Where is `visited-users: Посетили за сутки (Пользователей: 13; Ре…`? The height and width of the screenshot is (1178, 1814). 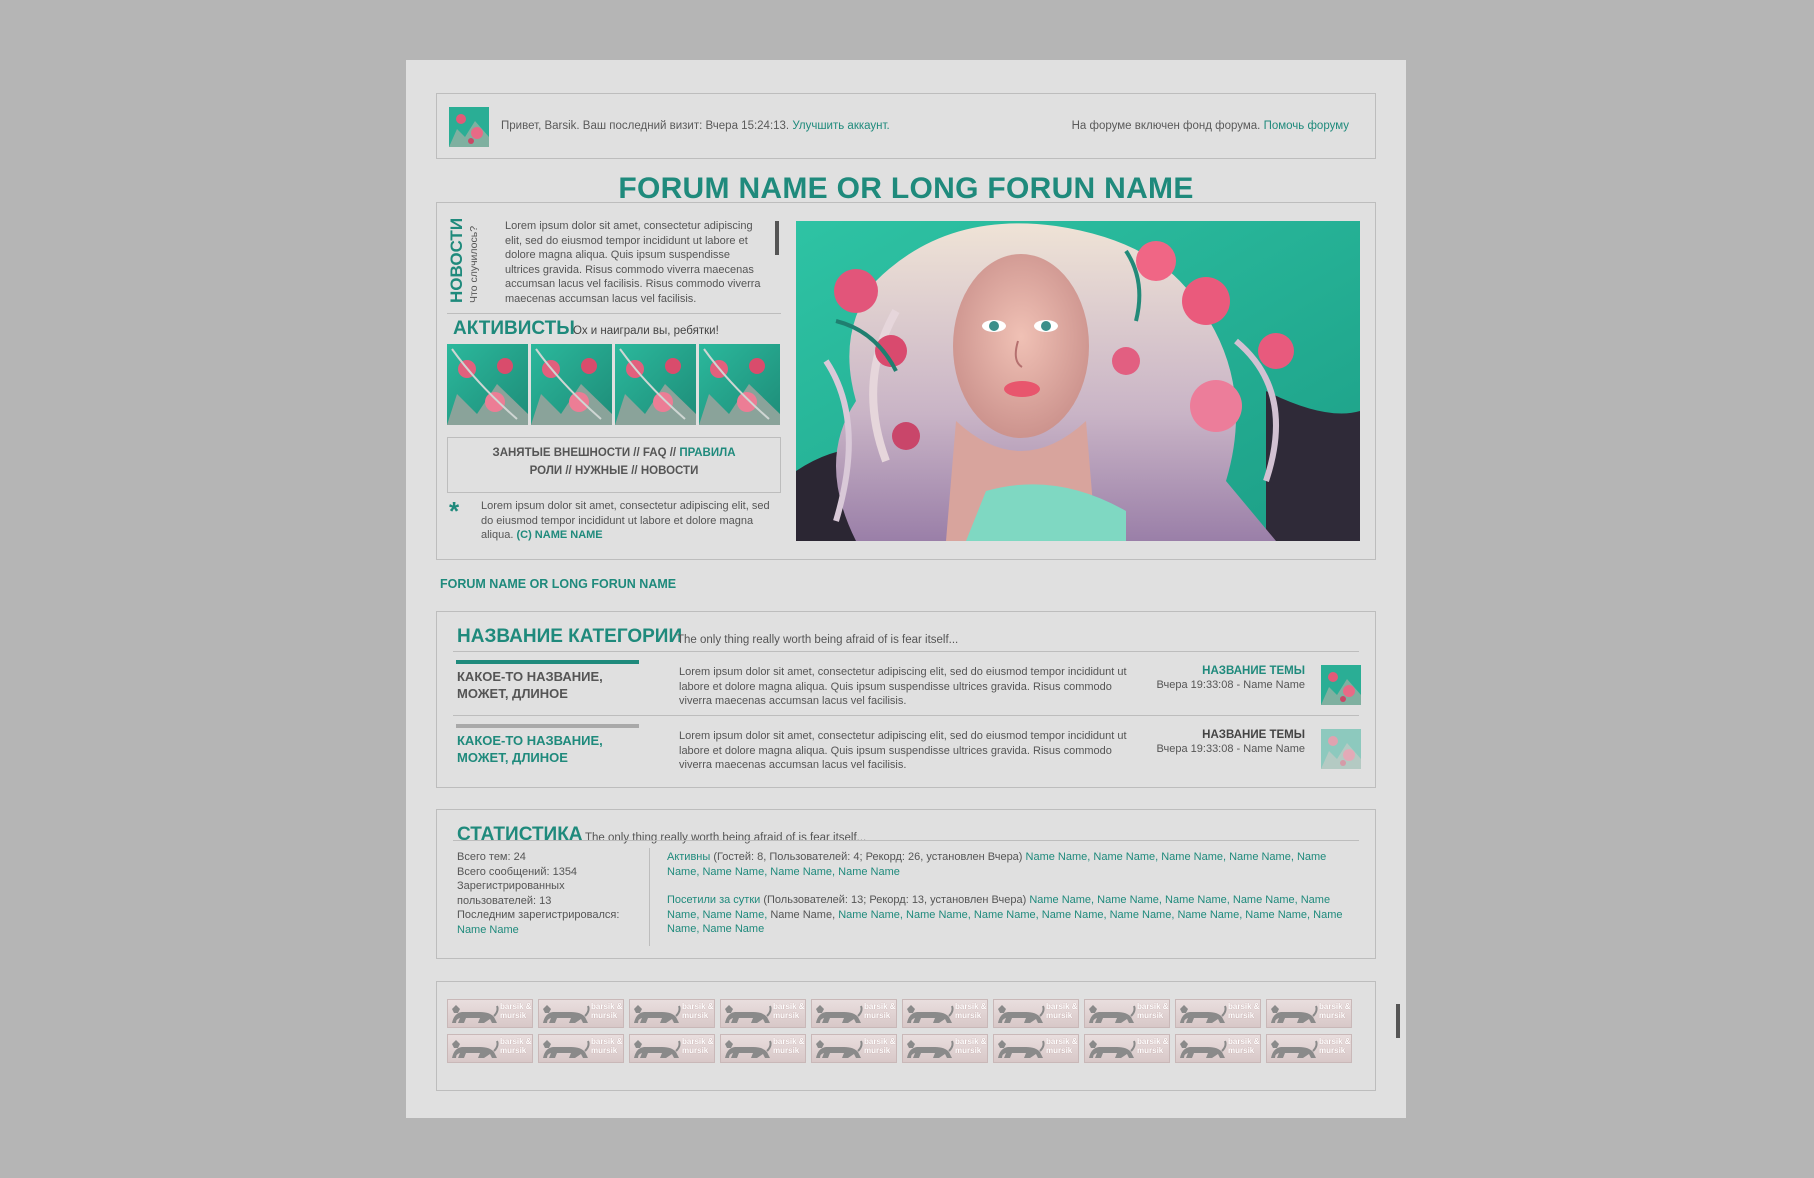
visited-users: Посетили за сутки (Пользователей: 13; Ре… is located at coordinates (1012, 915).